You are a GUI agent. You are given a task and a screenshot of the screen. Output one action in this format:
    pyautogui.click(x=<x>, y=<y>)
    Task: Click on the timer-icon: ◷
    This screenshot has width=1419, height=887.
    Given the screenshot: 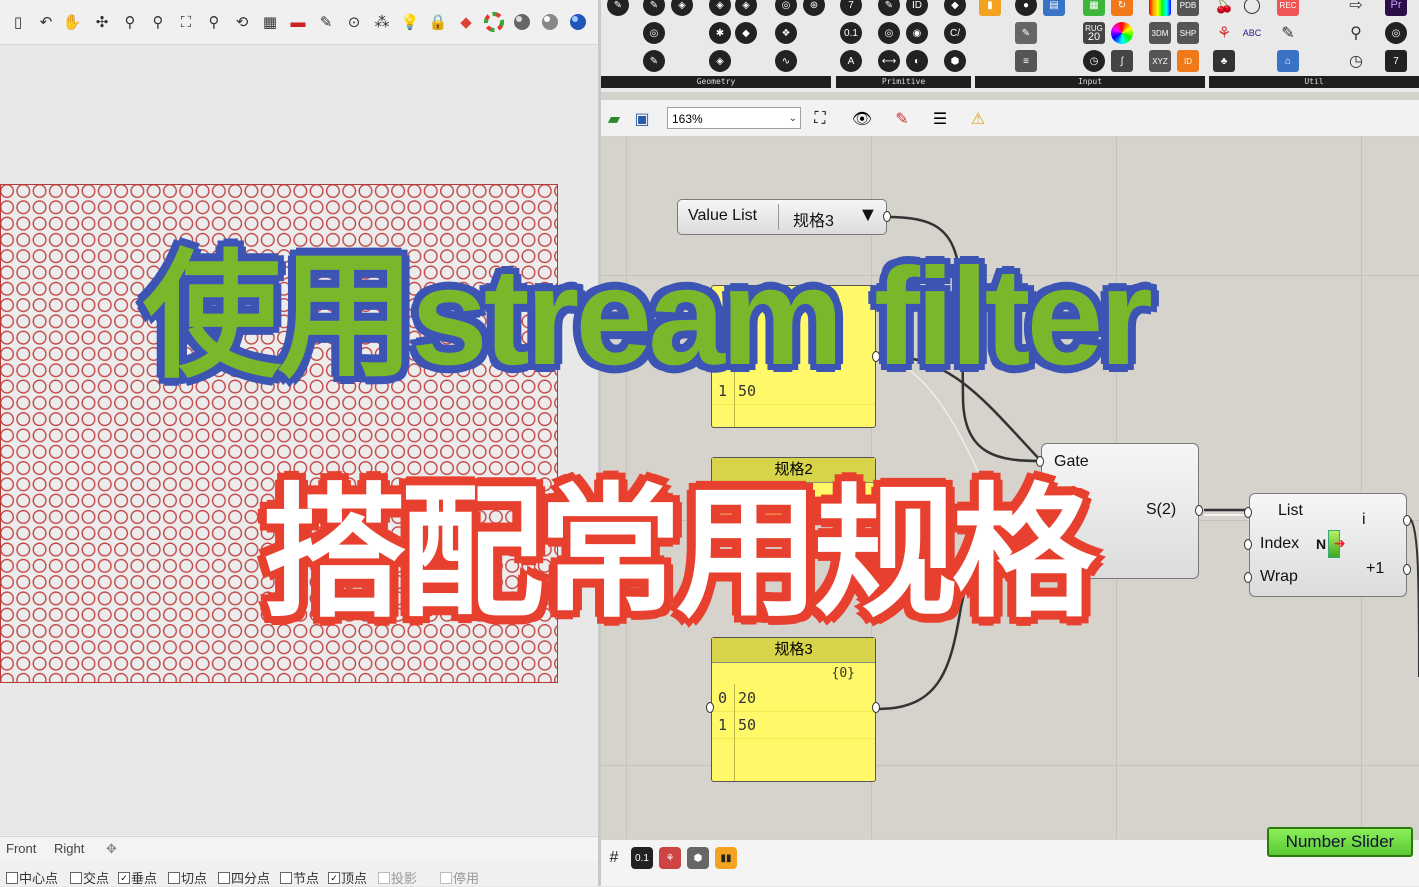 What is the action you would take?
    pyautogui.click(x=1356, y=61)
    